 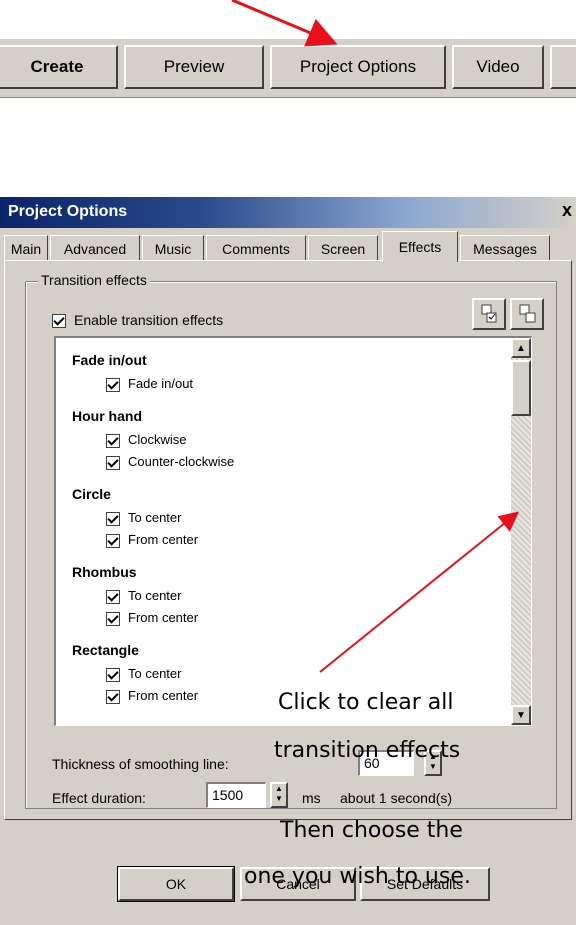 I want to click on clear-all-button, so click(x=527, y=314).